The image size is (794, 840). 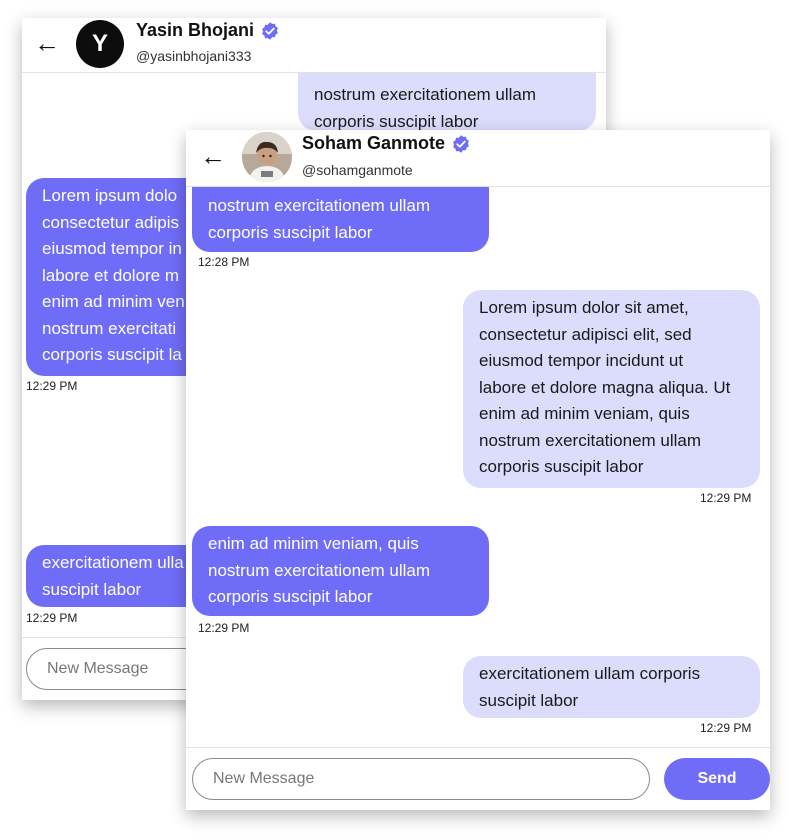 I want to click on new-message-input, so click(x=421, y=779).